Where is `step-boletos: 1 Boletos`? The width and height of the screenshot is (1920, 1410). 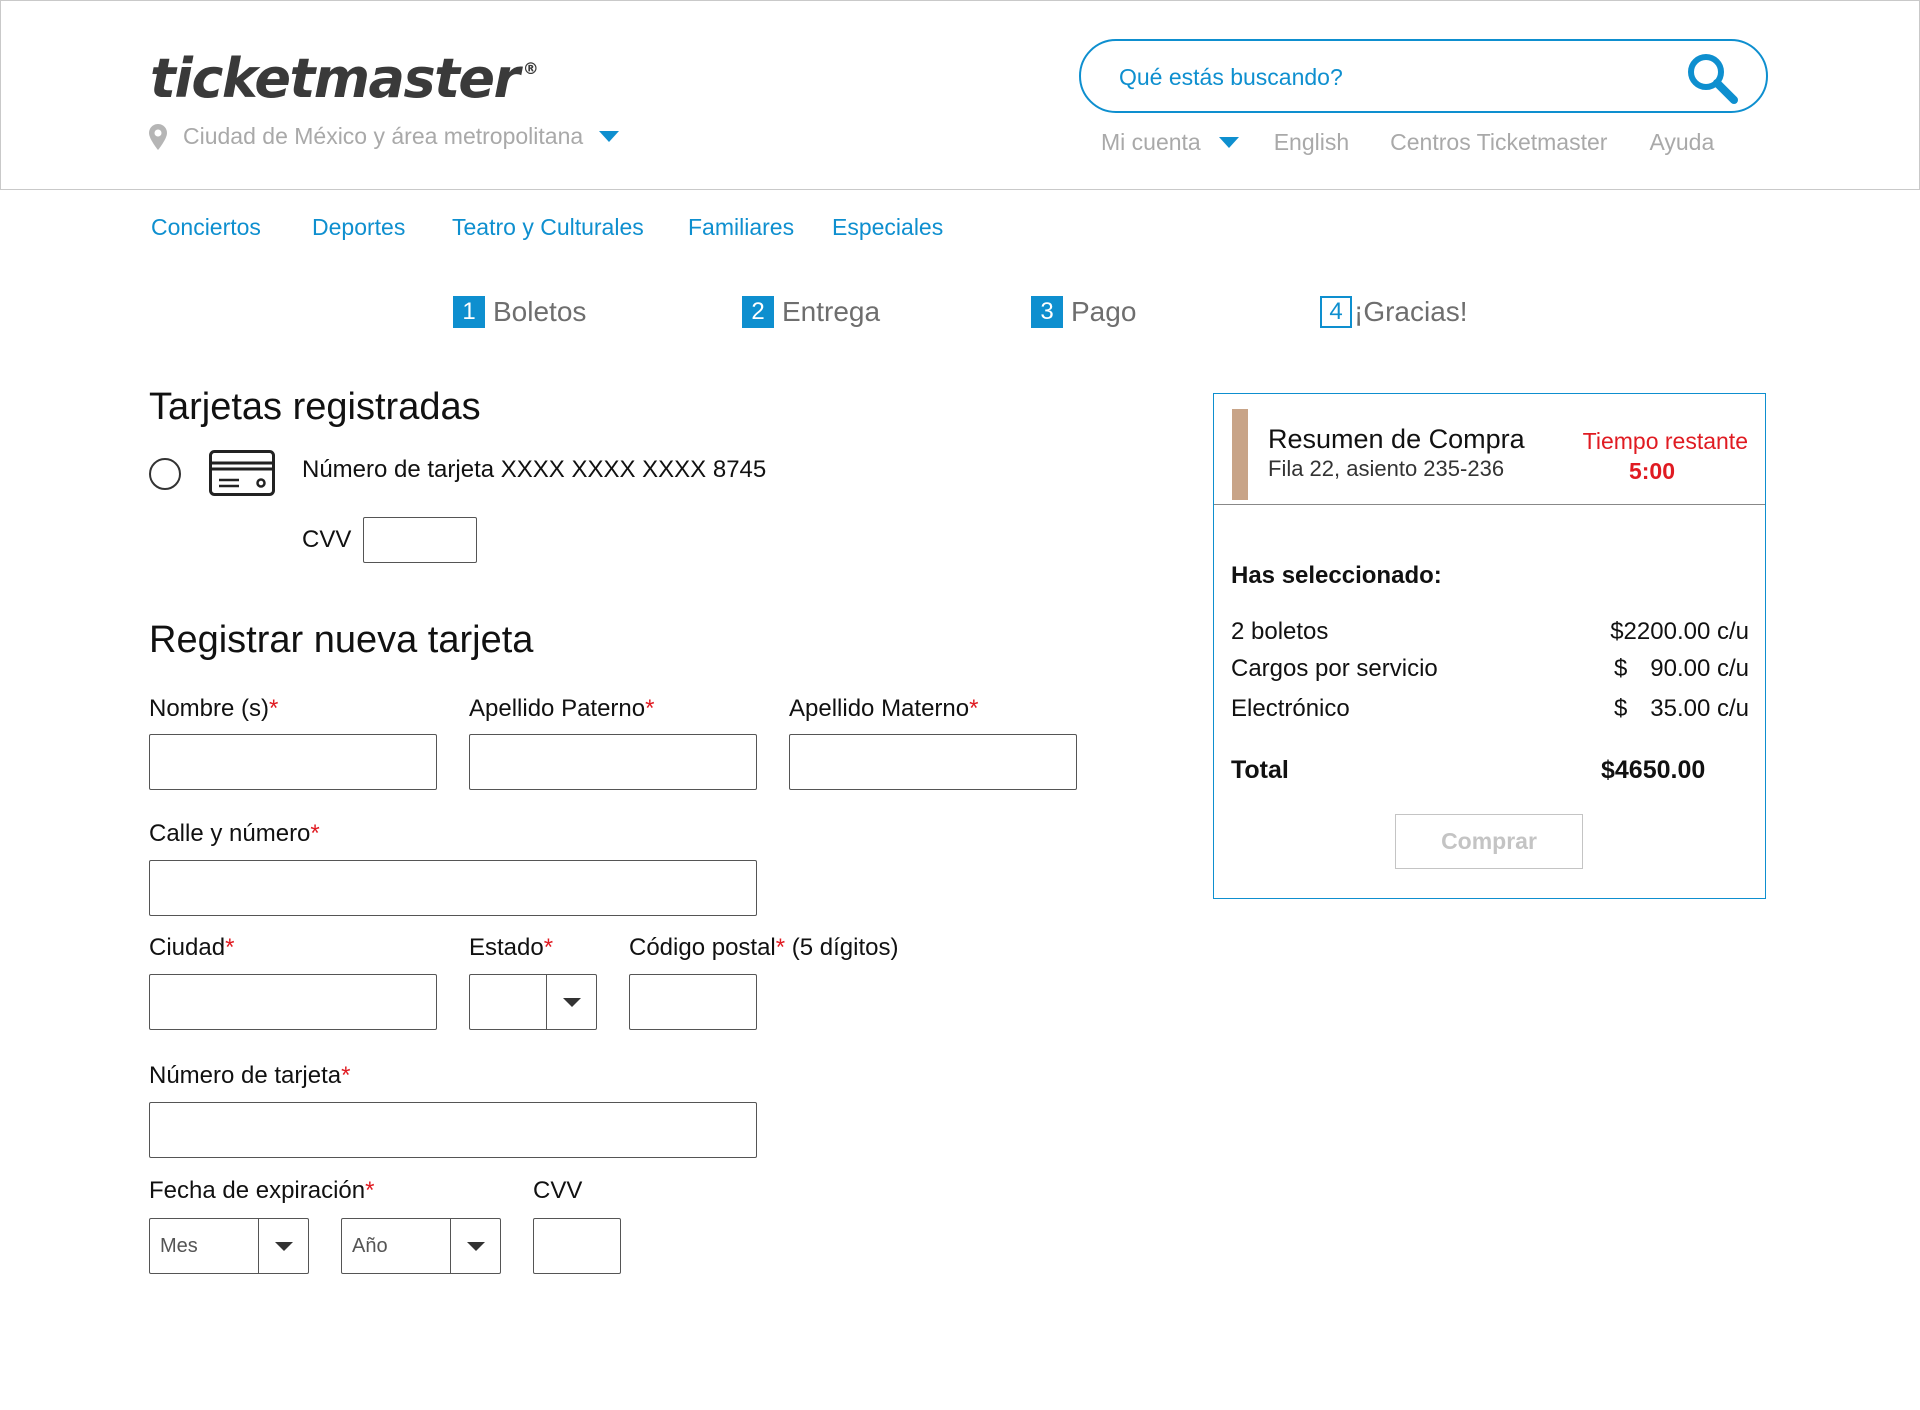 step-boletos: 1 Boletos is located at coordinates (519, 312).